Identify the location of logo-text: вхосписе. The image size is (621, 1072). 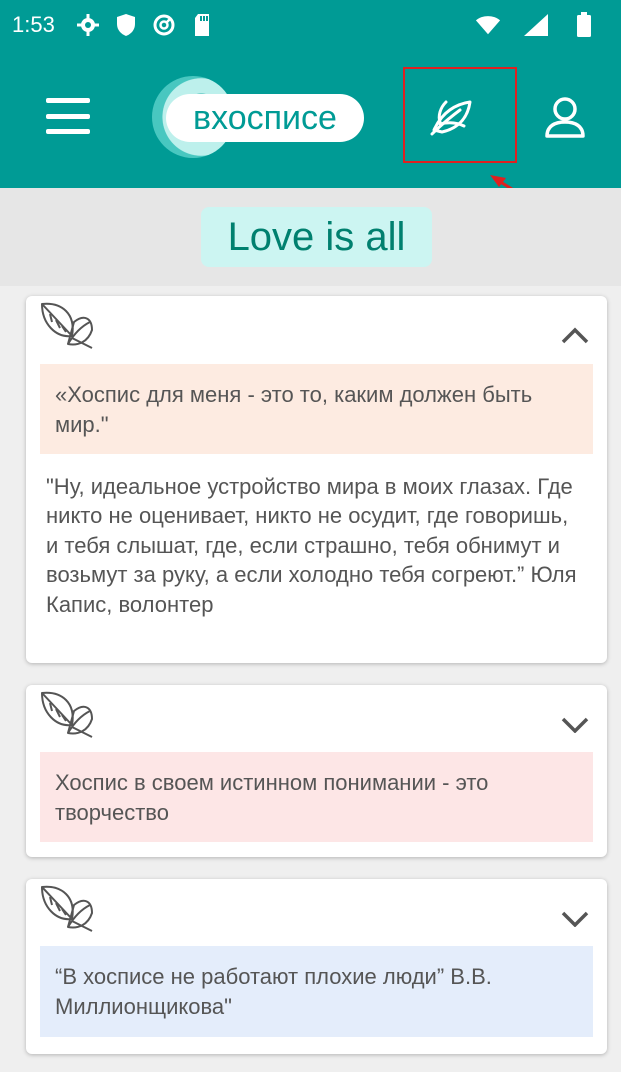
(265, 118).